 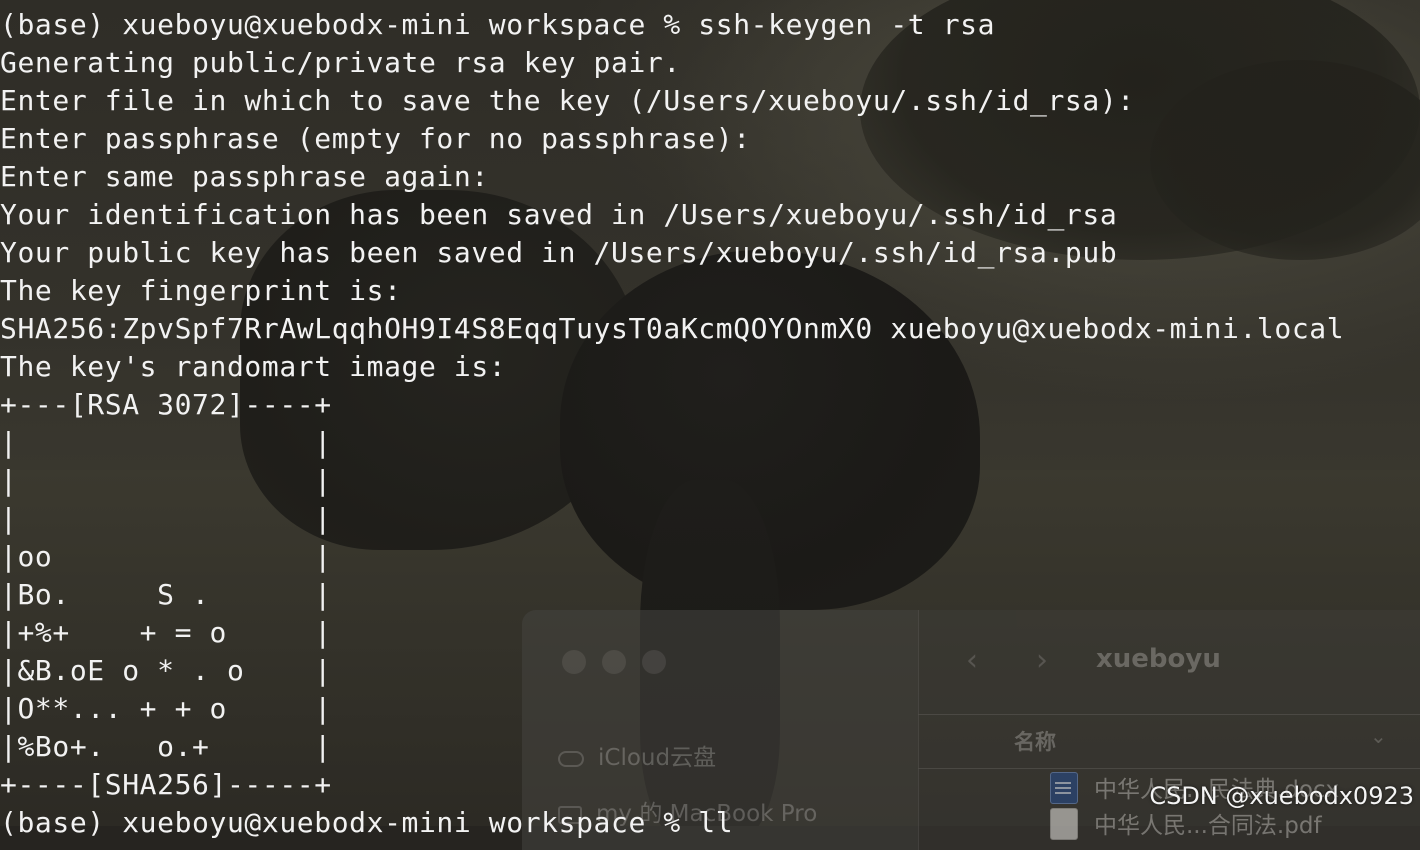 What do you see at coordinates (166, 784) in the screenshot?
I see `terminal-line: +----[SHA256]-----+` at bounding box center [166, 784].